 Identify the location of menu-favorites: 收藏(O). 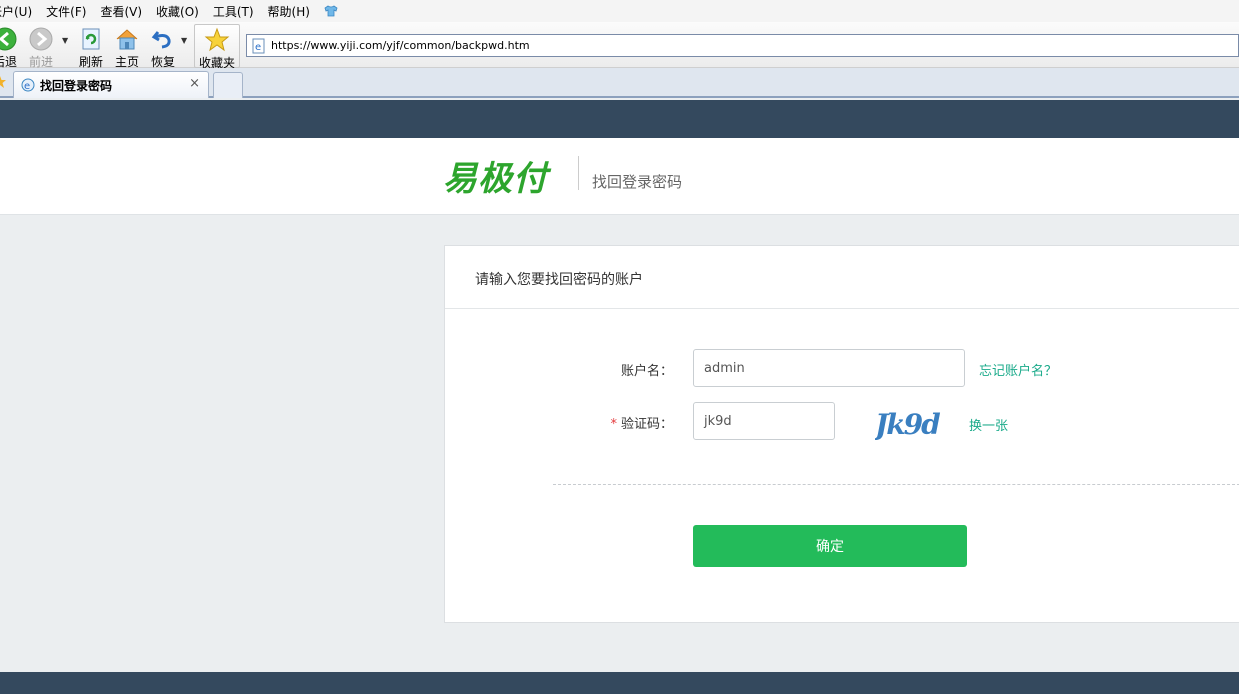
(177, 11).